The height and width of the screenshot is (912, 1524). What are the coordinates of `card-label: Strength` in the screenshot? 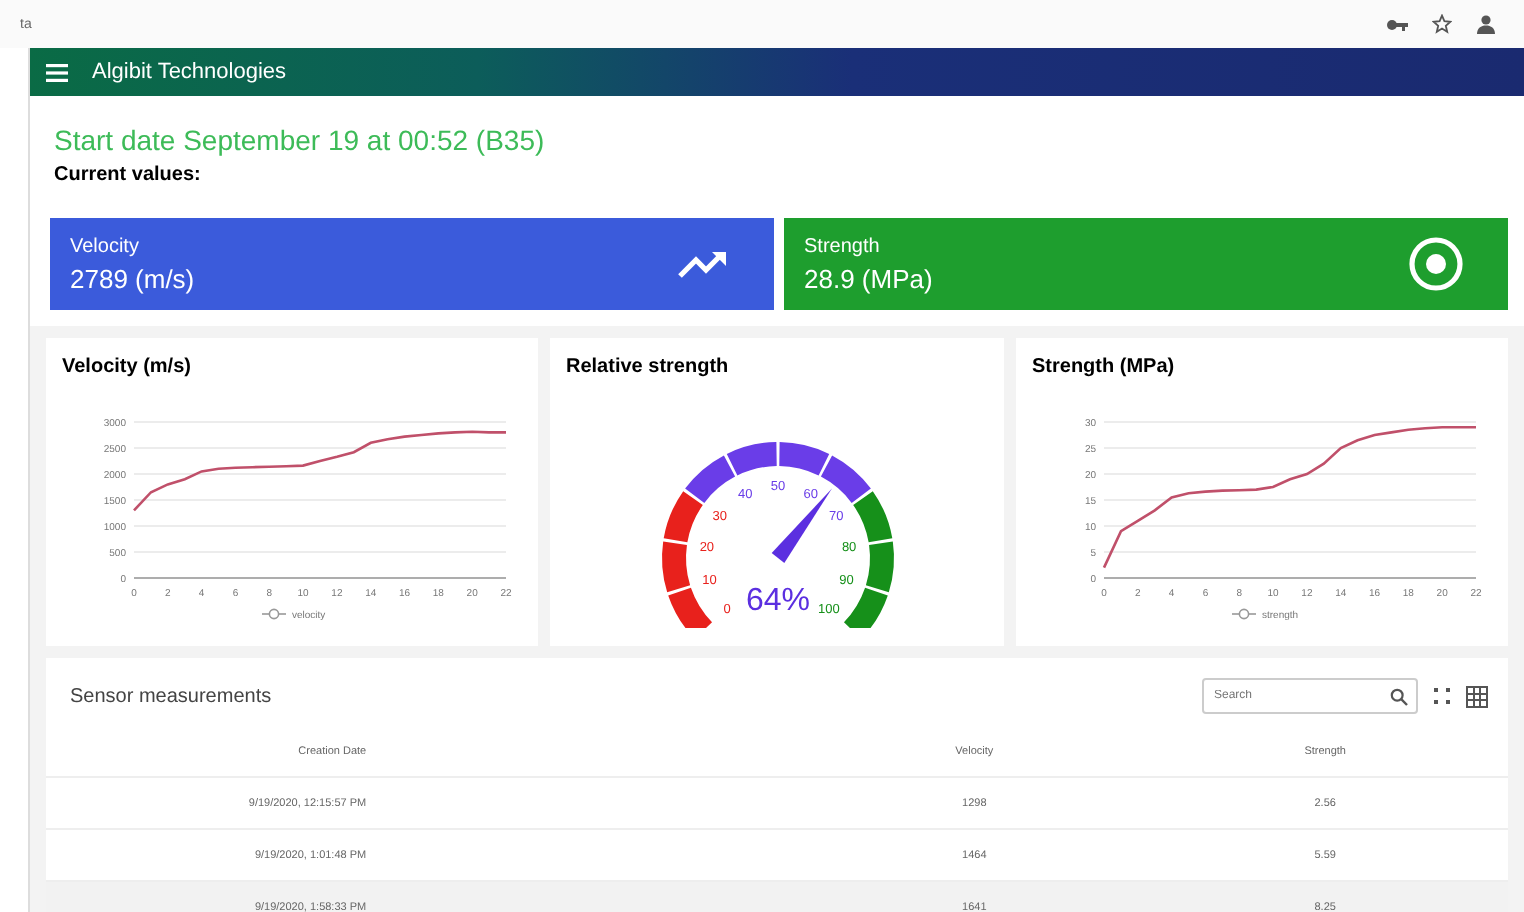 It's located at (843, 246).